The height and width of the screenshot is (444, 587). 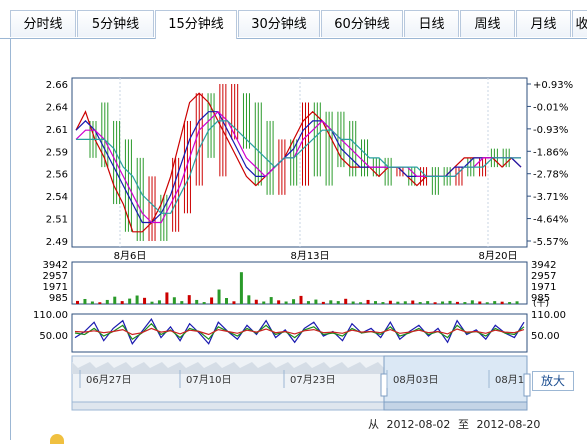 I want to click on info-icon, so click(x=57, y=439).